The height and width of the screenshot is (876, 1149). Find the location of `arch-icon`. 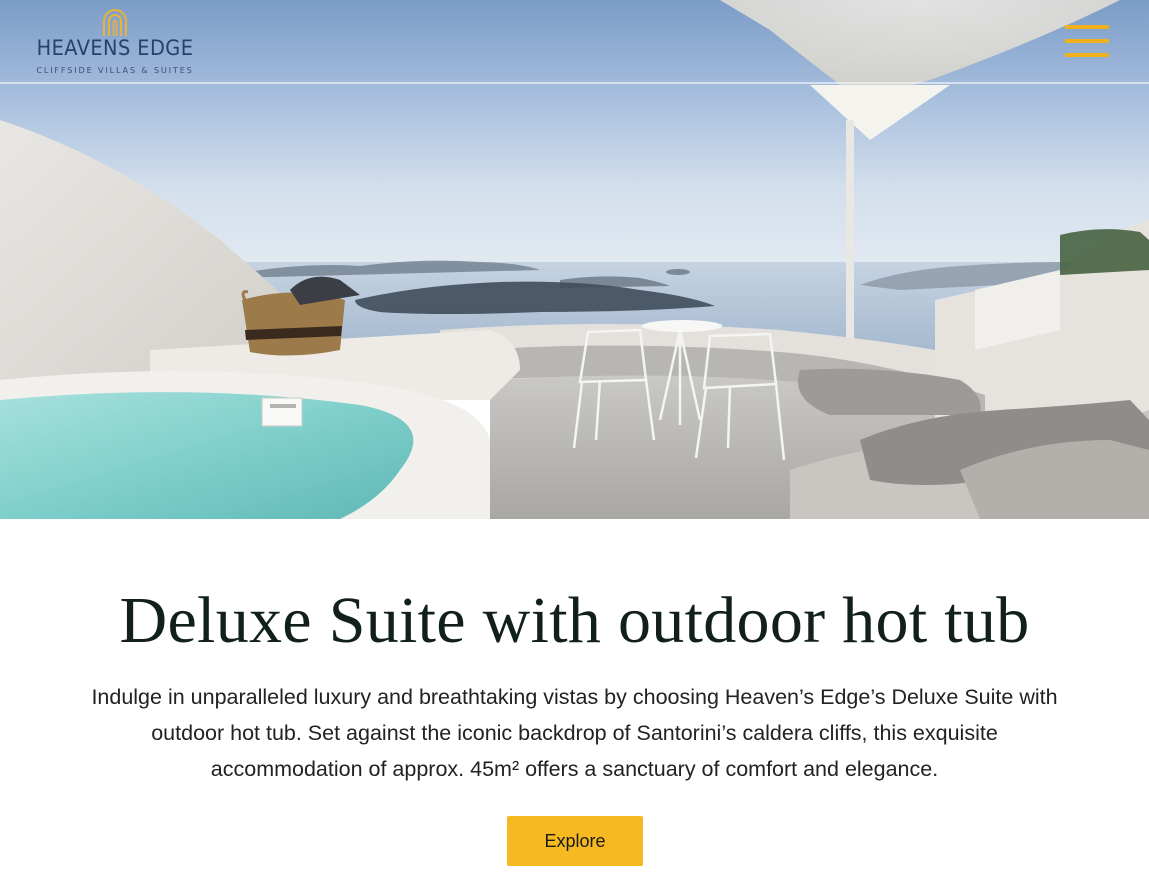

arch-icon is located at coordinates (115, 22).